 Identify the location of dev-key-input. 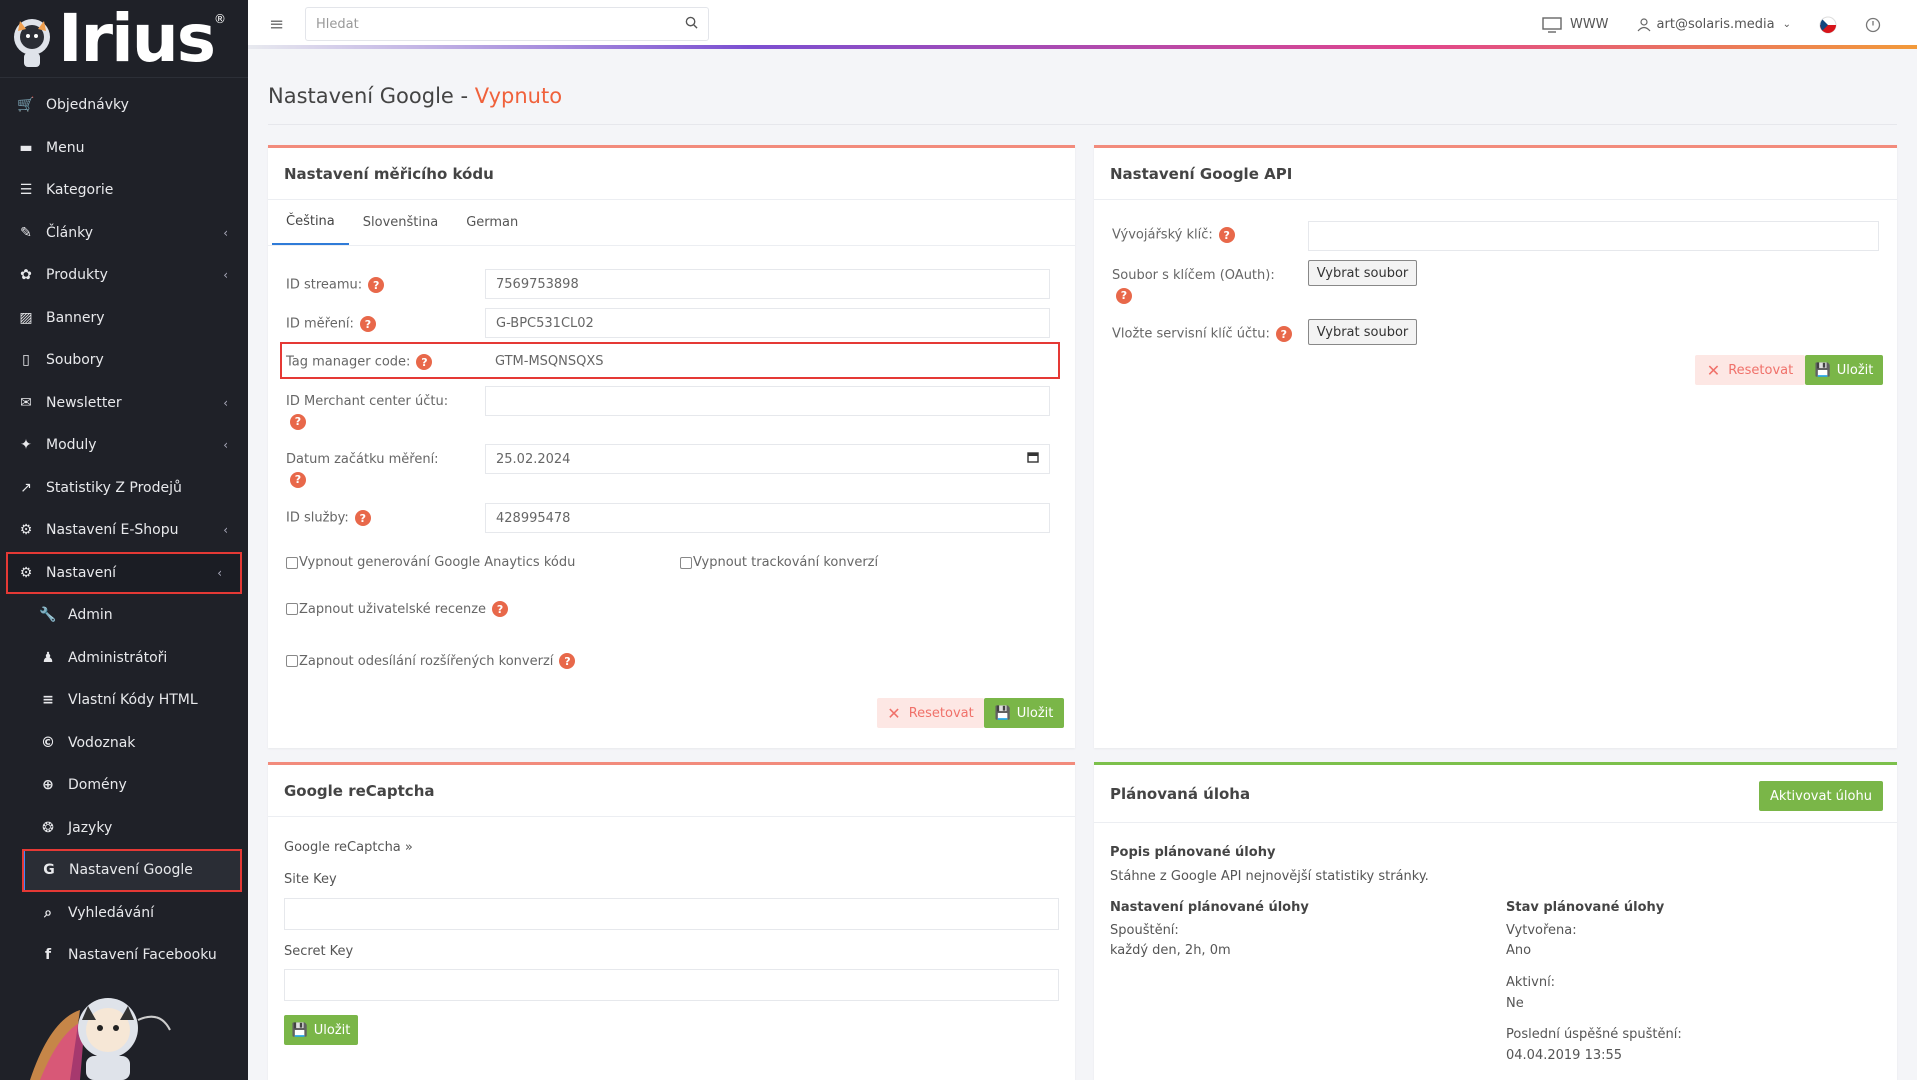
(1593, 236).